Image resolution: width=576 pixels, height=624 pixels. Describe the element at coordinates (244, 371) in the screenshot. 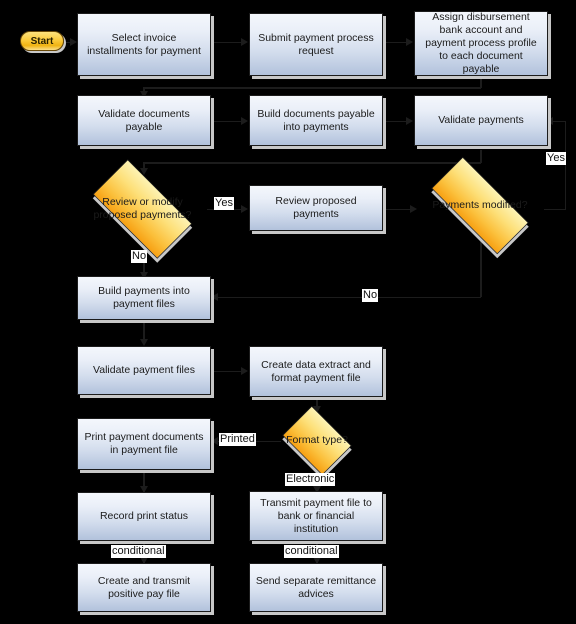

I see `arrowhead-n9-to-n10` at that location.